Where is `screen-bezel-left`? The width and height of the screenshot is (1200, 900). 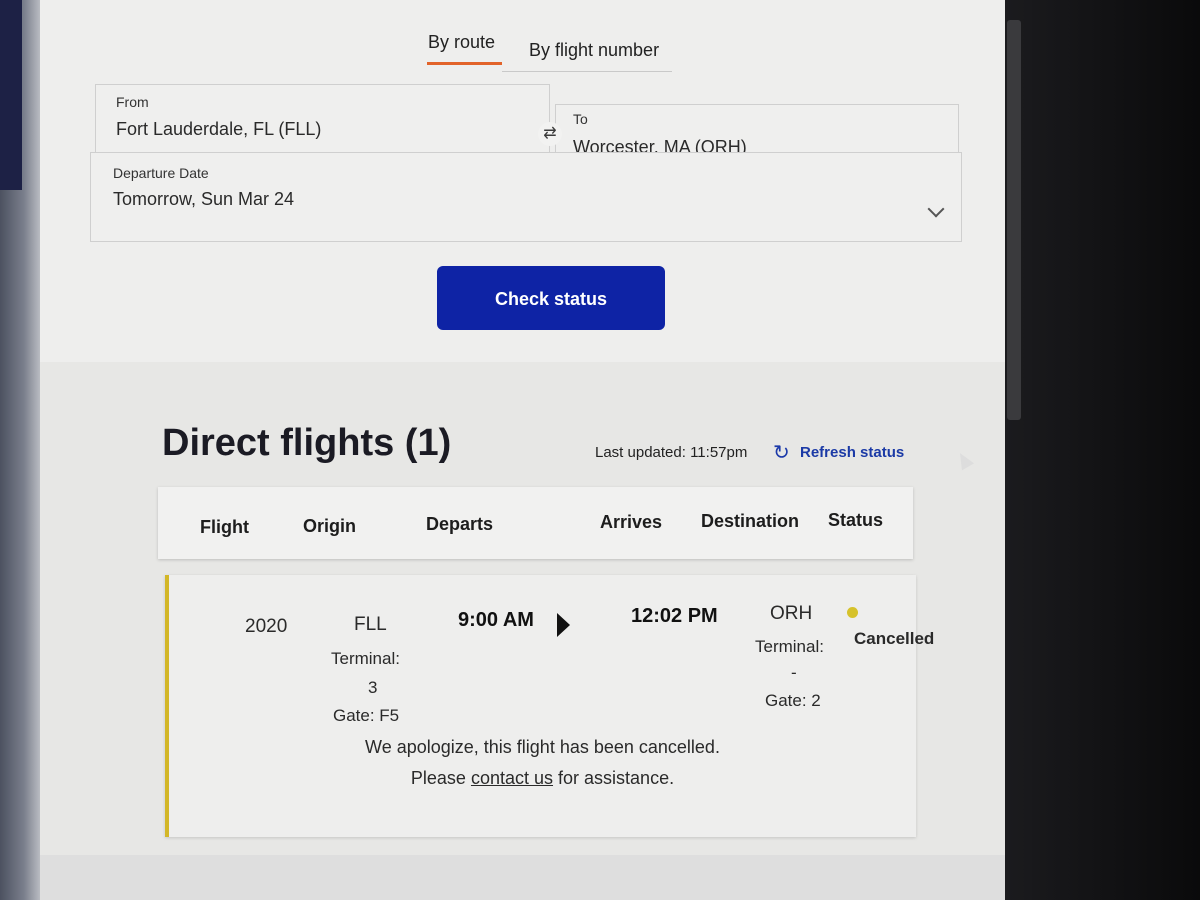
screen-bezel-left is located at coordinates (20, 450).